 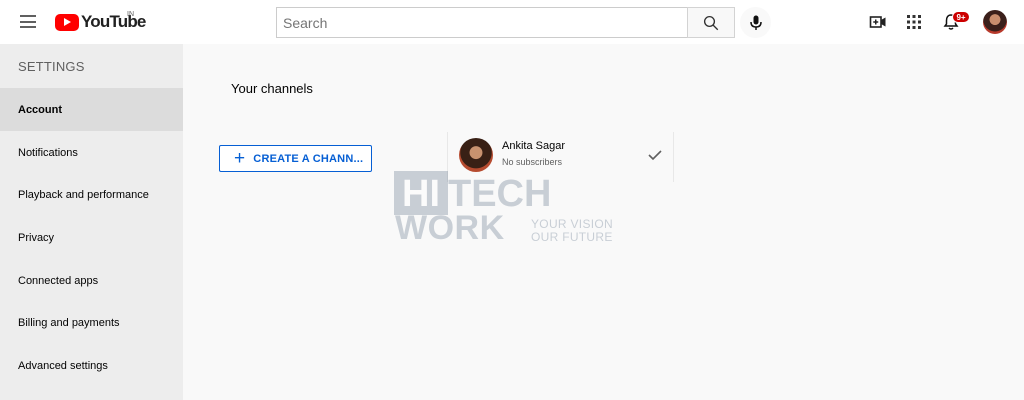 I want to click on sidebar-item-account: Account, so click(x=91, y=109).